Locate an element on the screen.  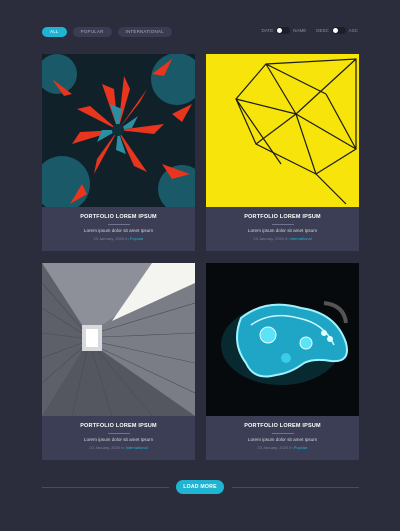
load-more-row: Load More is located at coordinates (200, 487).